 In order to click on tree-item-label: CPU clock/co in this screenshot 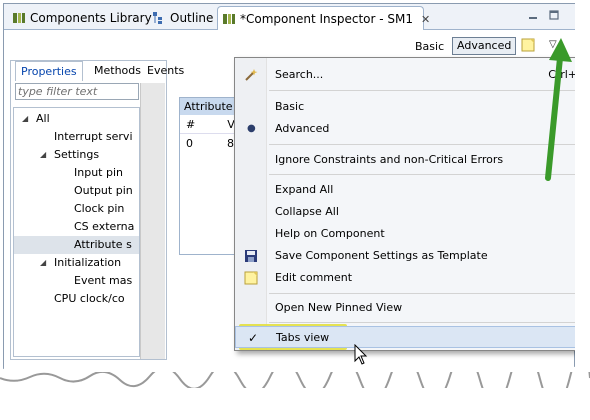, I will do `click(89, 298)`.